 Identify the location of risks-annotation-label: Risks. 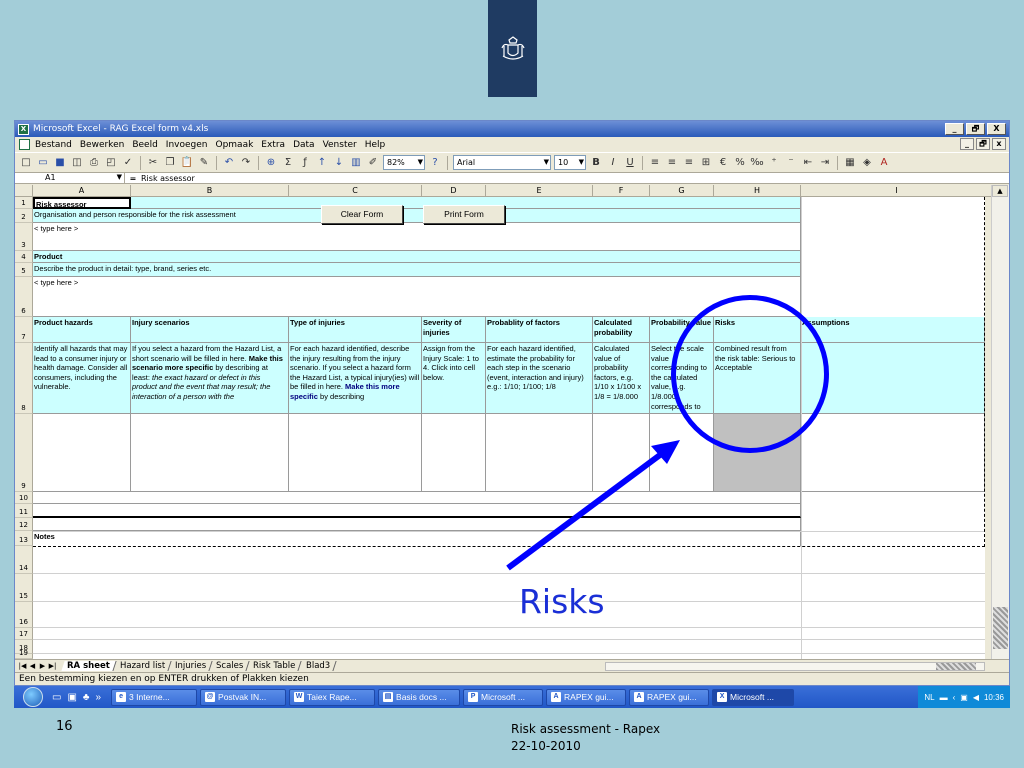
(562, 601).